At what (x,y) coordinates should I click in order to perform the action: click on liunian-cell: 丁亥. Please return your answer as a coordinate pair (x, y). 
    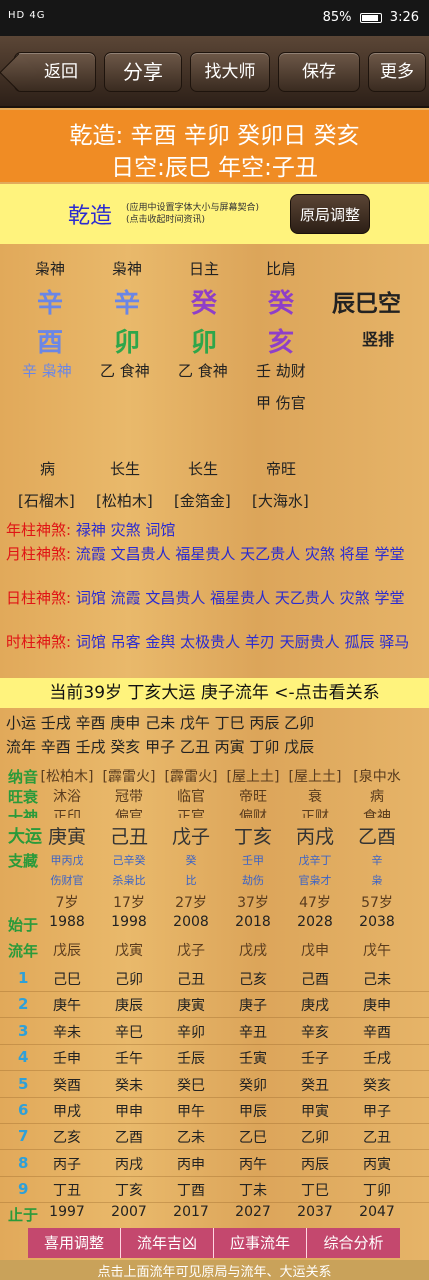
    Looking at the image, I should click on (129, 1190).